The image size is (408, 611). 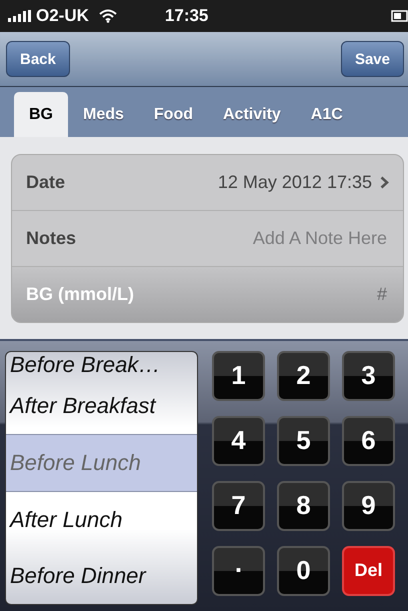 I want to click on carrier-name: O2-UK, so click(x=62, y=16).